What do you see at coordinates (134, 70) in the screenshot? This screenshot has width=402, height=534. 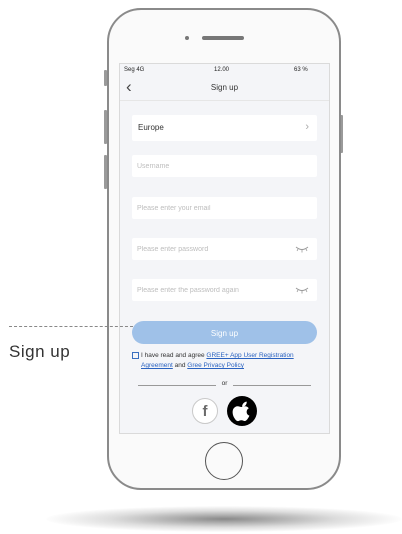 I see `carrier-label: Seg 4G` at bounding box center [134, 70].